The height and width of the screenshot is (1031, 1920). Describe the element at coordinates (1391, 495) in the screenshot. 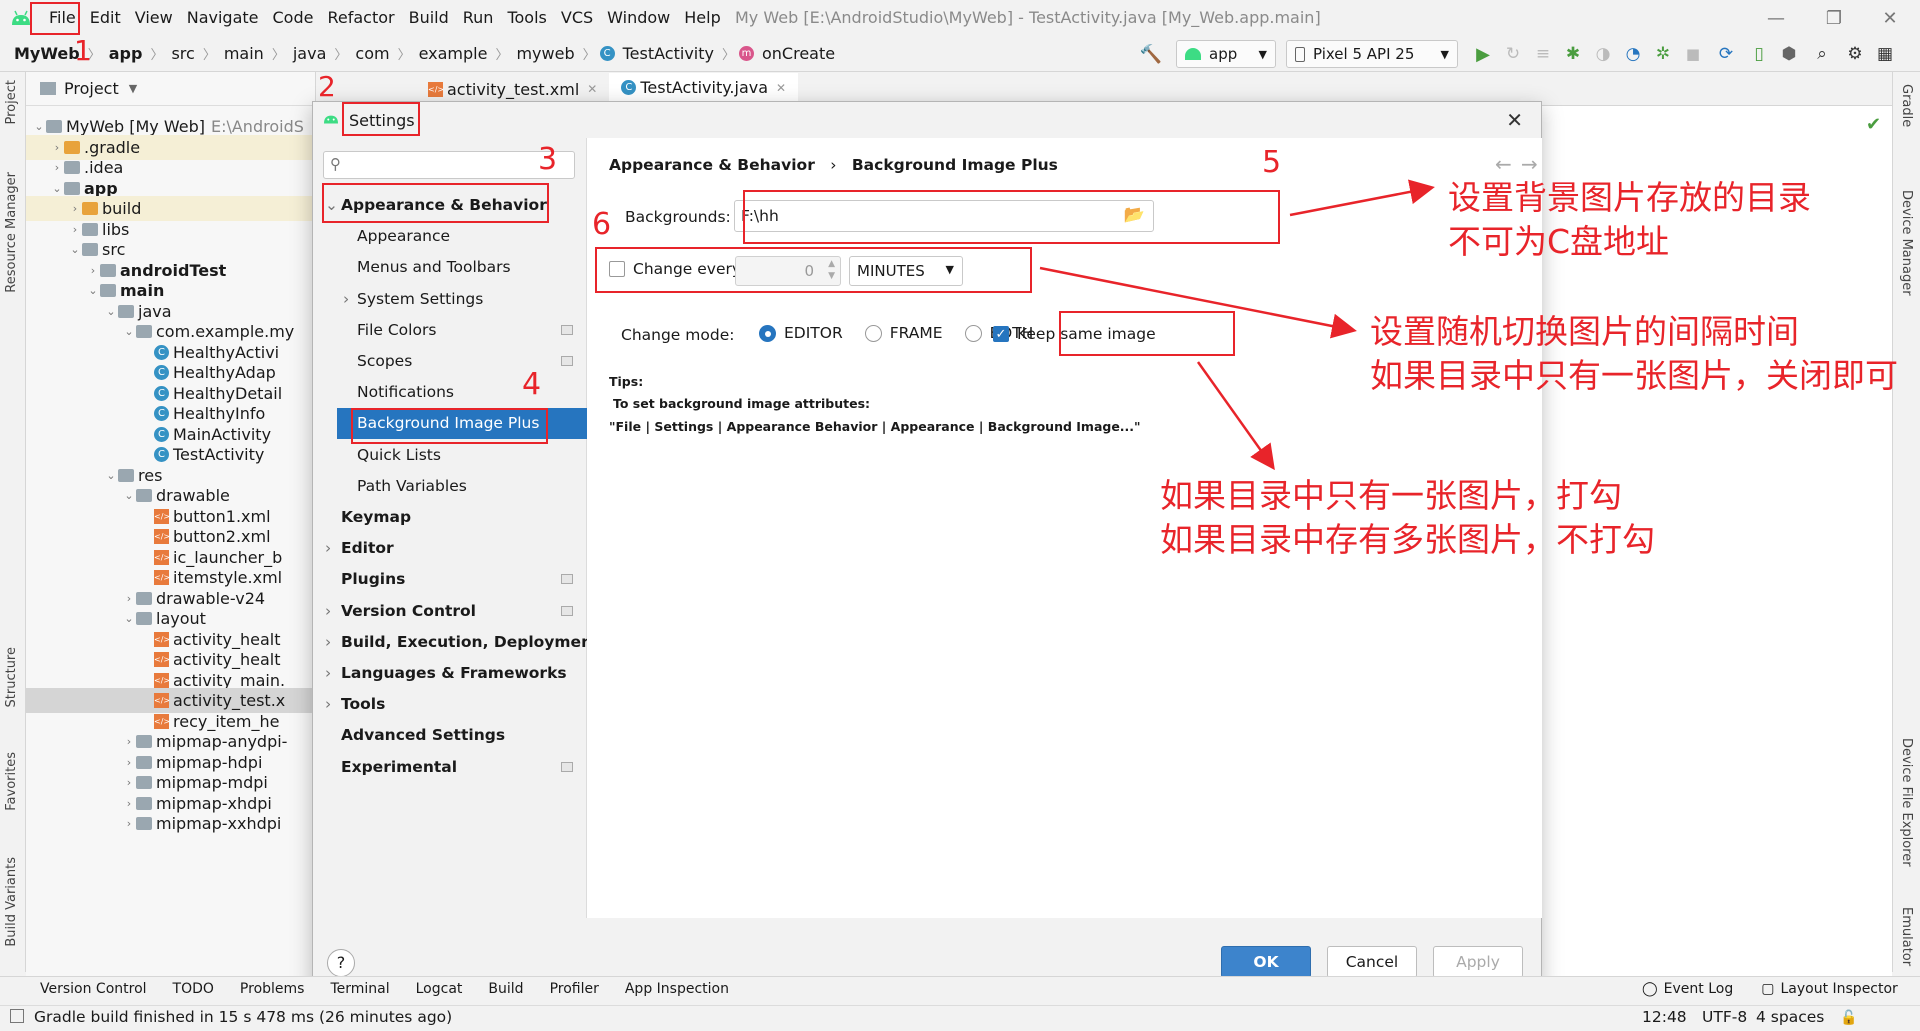

I see `note-keep-line1: 如果目录中只有一张图片，打勾` at that location.